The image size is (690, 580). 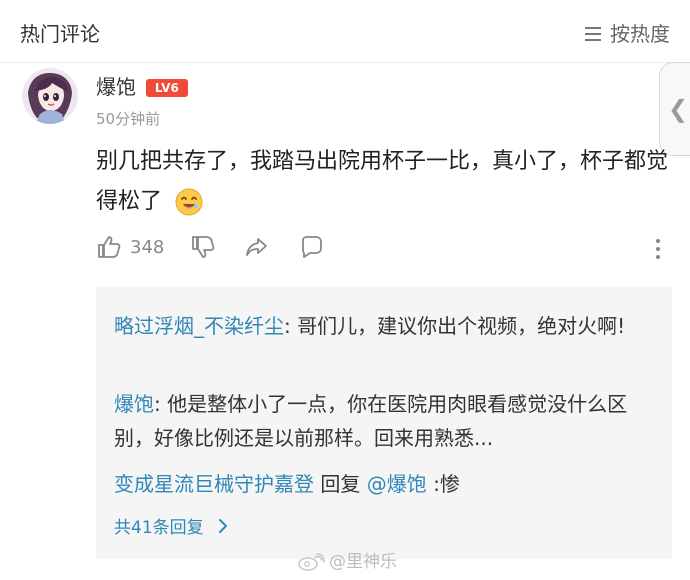 What do you see at coordinates (159, 528) in the screenshot?
I see `view-all-replies-label: 共41条回复` at bounding box center [159, 528].